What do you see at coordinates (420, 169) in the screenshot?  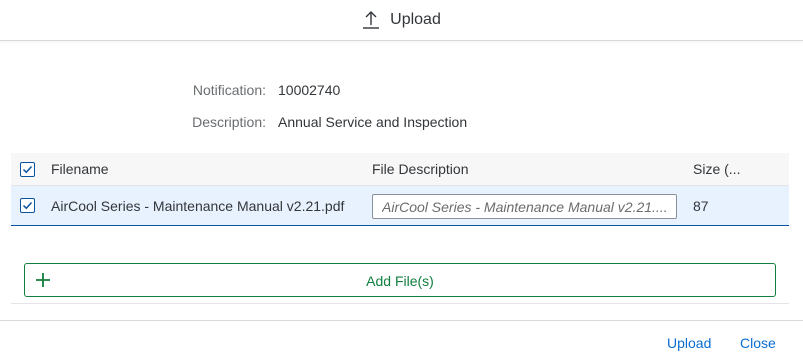 I see `column-header-file-description: File Description` at bounding box center [420, 169].